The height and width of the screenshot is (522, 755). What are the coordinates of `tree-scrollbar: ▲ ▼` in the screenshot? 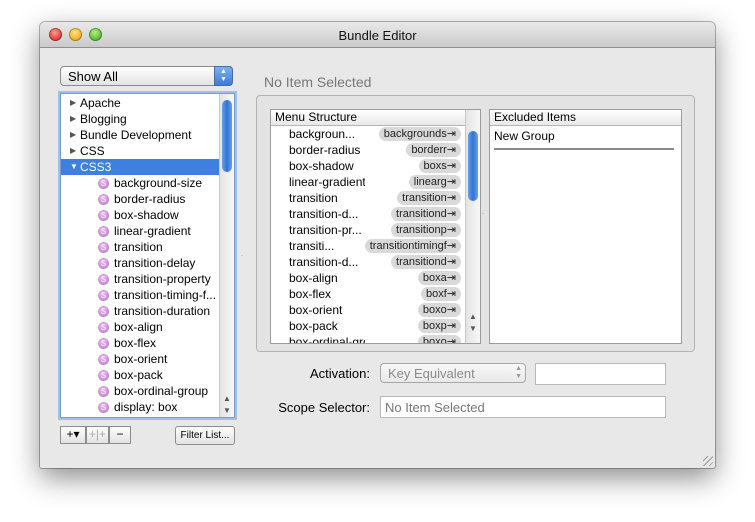 It's located at (226, 255).